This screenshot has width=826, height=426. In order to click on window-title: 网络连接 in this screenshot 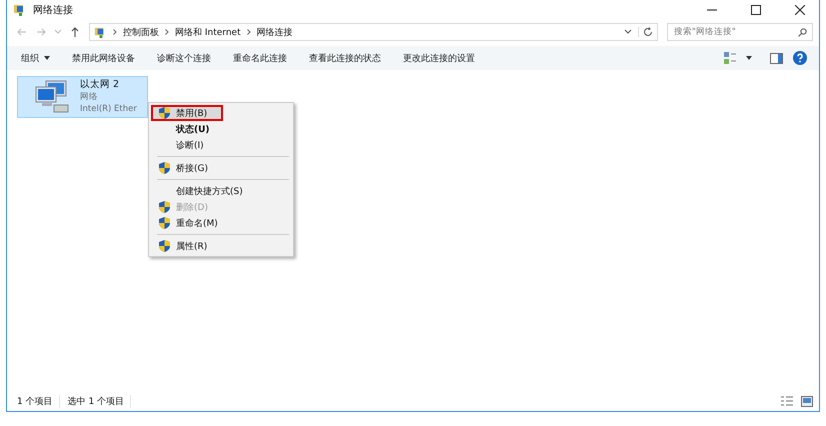, I will do `click(53, 10)`.